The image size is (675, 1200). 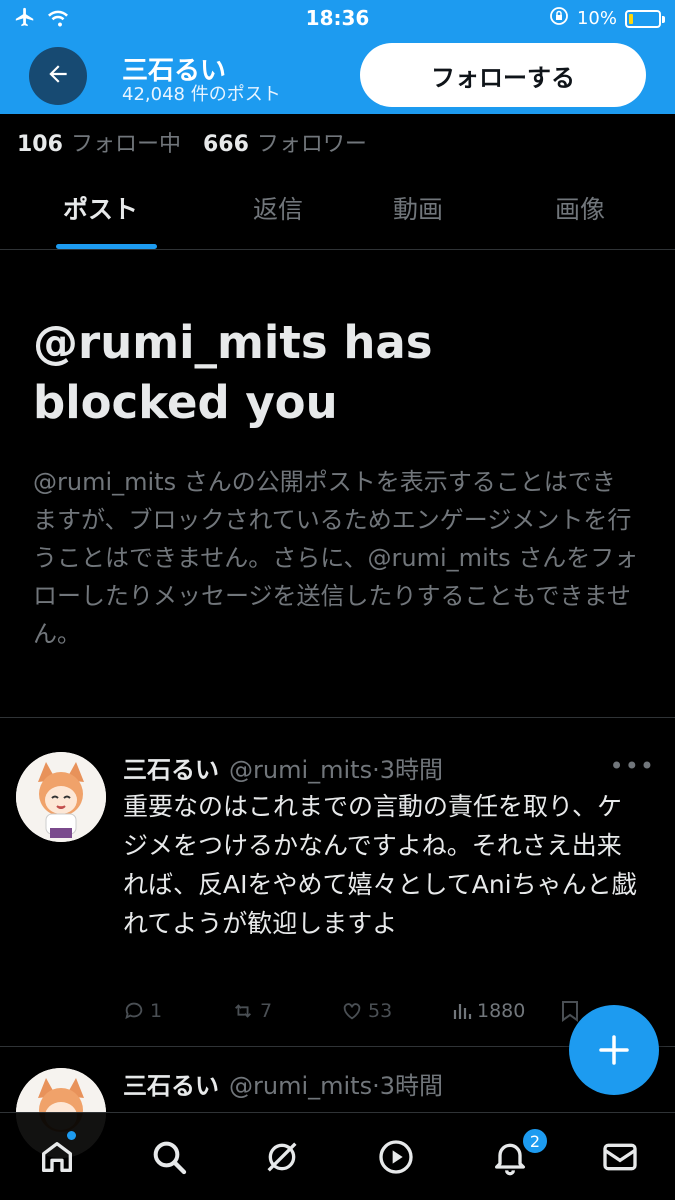 I want to click on reply-count: 1, so click(x=156, y=1011).